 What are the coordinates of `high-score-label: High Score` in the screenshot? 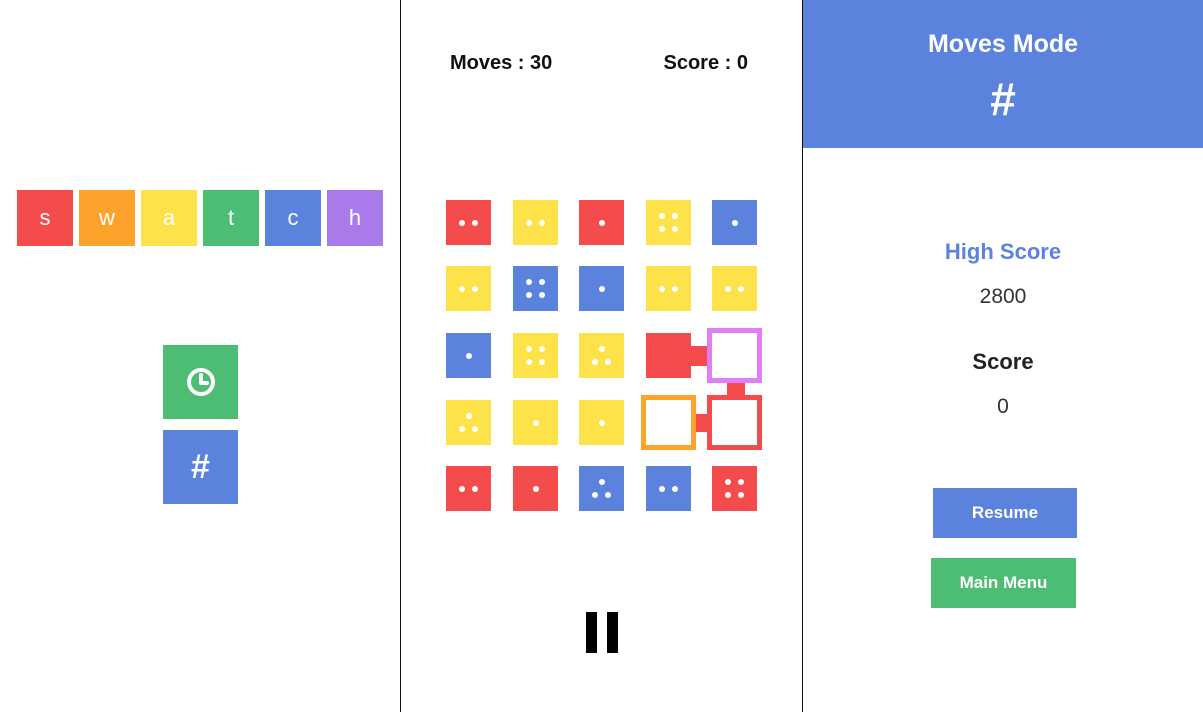 It's located at (1003, 251).